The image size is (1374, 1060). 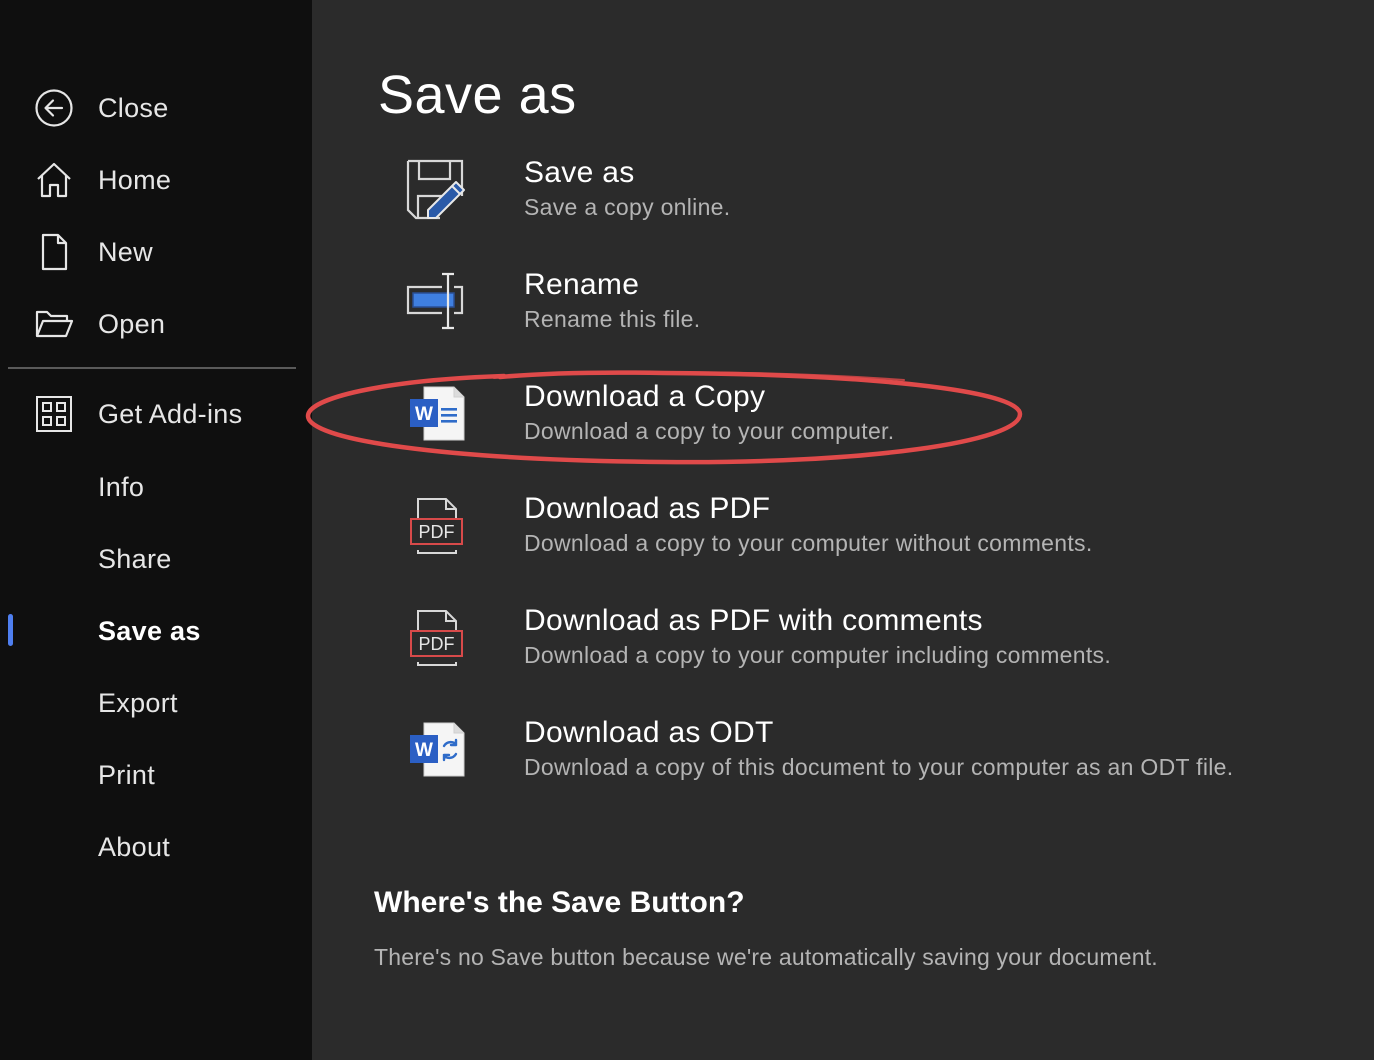 What do you see at coordinates (156, 252) in the screenshot?
I see `nav-new: New` at bounding box center [156, 252].